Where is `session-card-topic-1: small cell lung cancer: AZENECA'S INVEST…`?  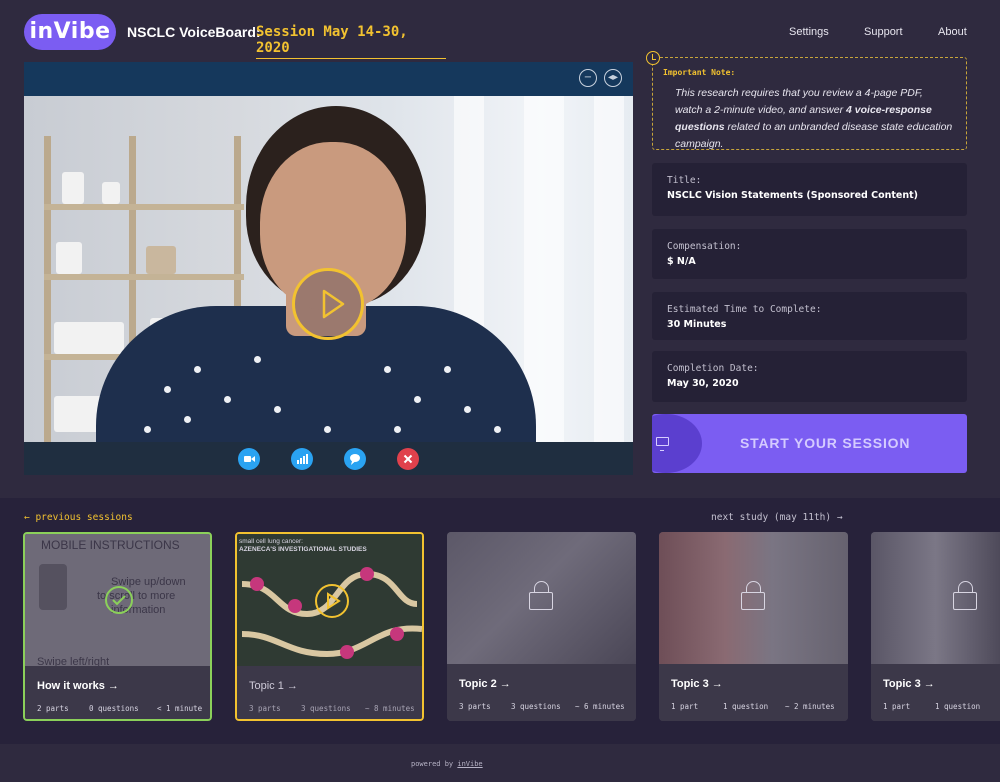
session-card-topic-1: small cell lung cancer: AZENECA'S INVEST… is located at coordinates (329, 626).